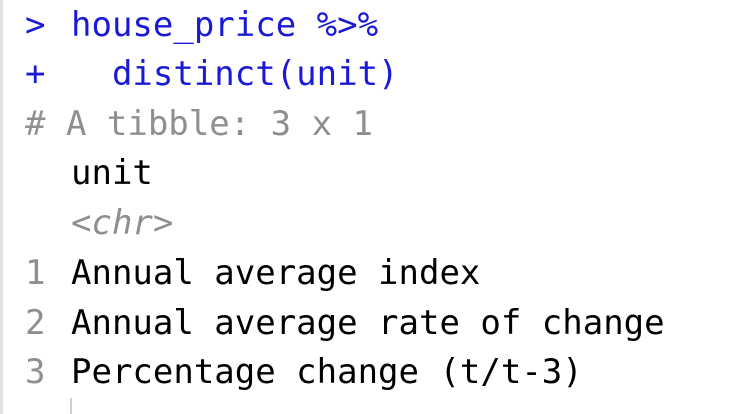 Image resolution: width=736 pixels, height=414 pixels. Describe the element at coordinates (35, 323) in the screenshot. I see `row-index: 2` at that location.